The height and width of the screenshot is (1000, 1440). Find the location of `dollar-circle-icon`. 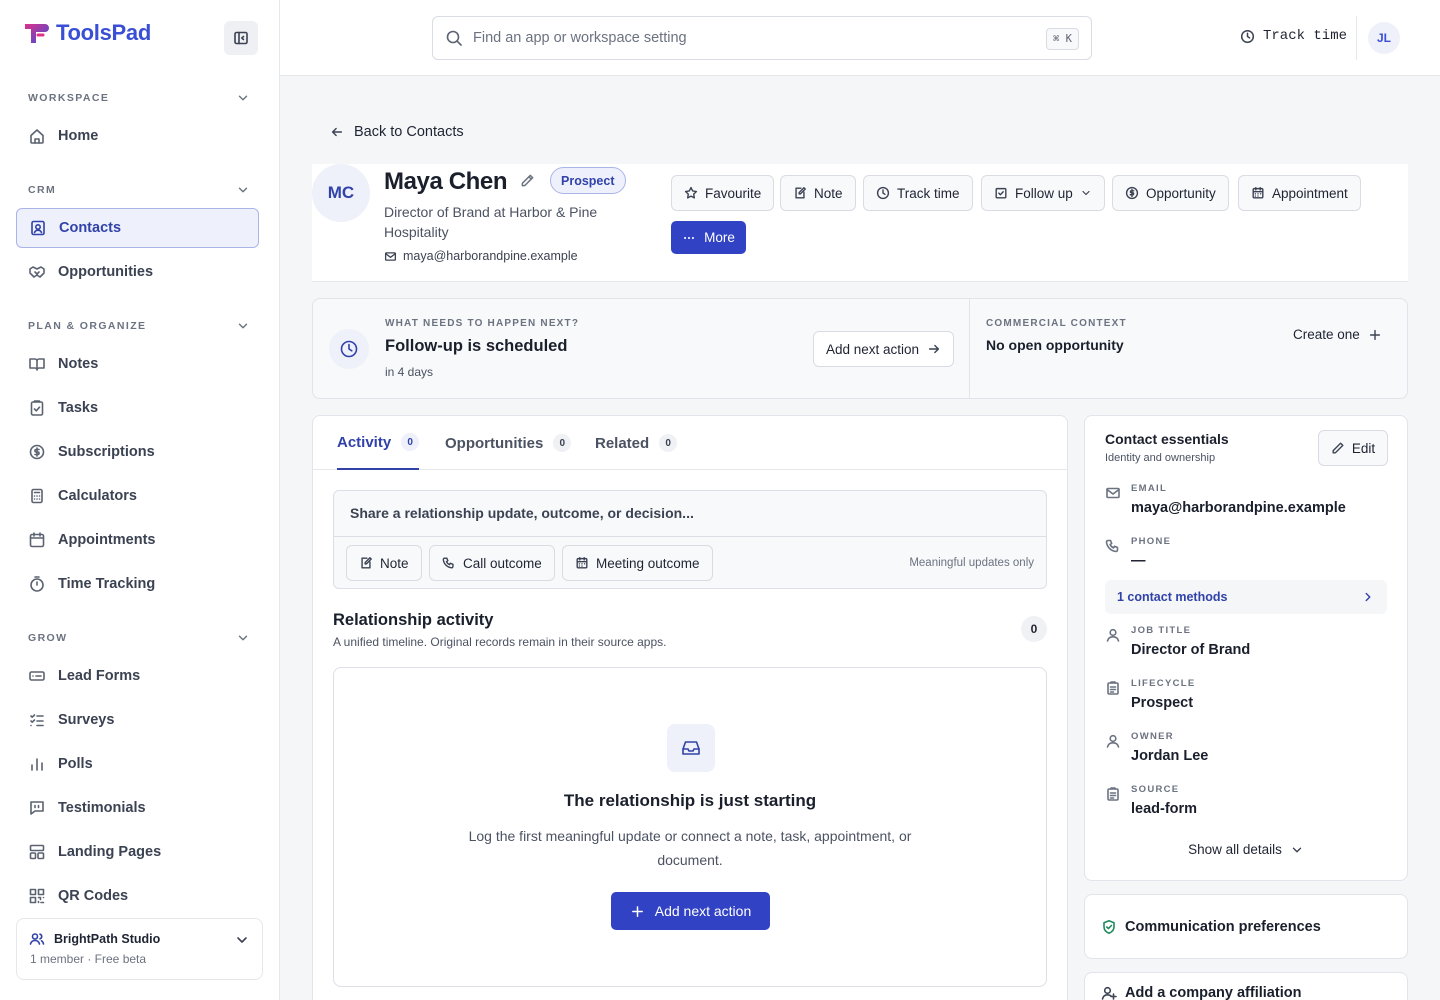

dollar-circle-icon is located at coordinates (37, 452).